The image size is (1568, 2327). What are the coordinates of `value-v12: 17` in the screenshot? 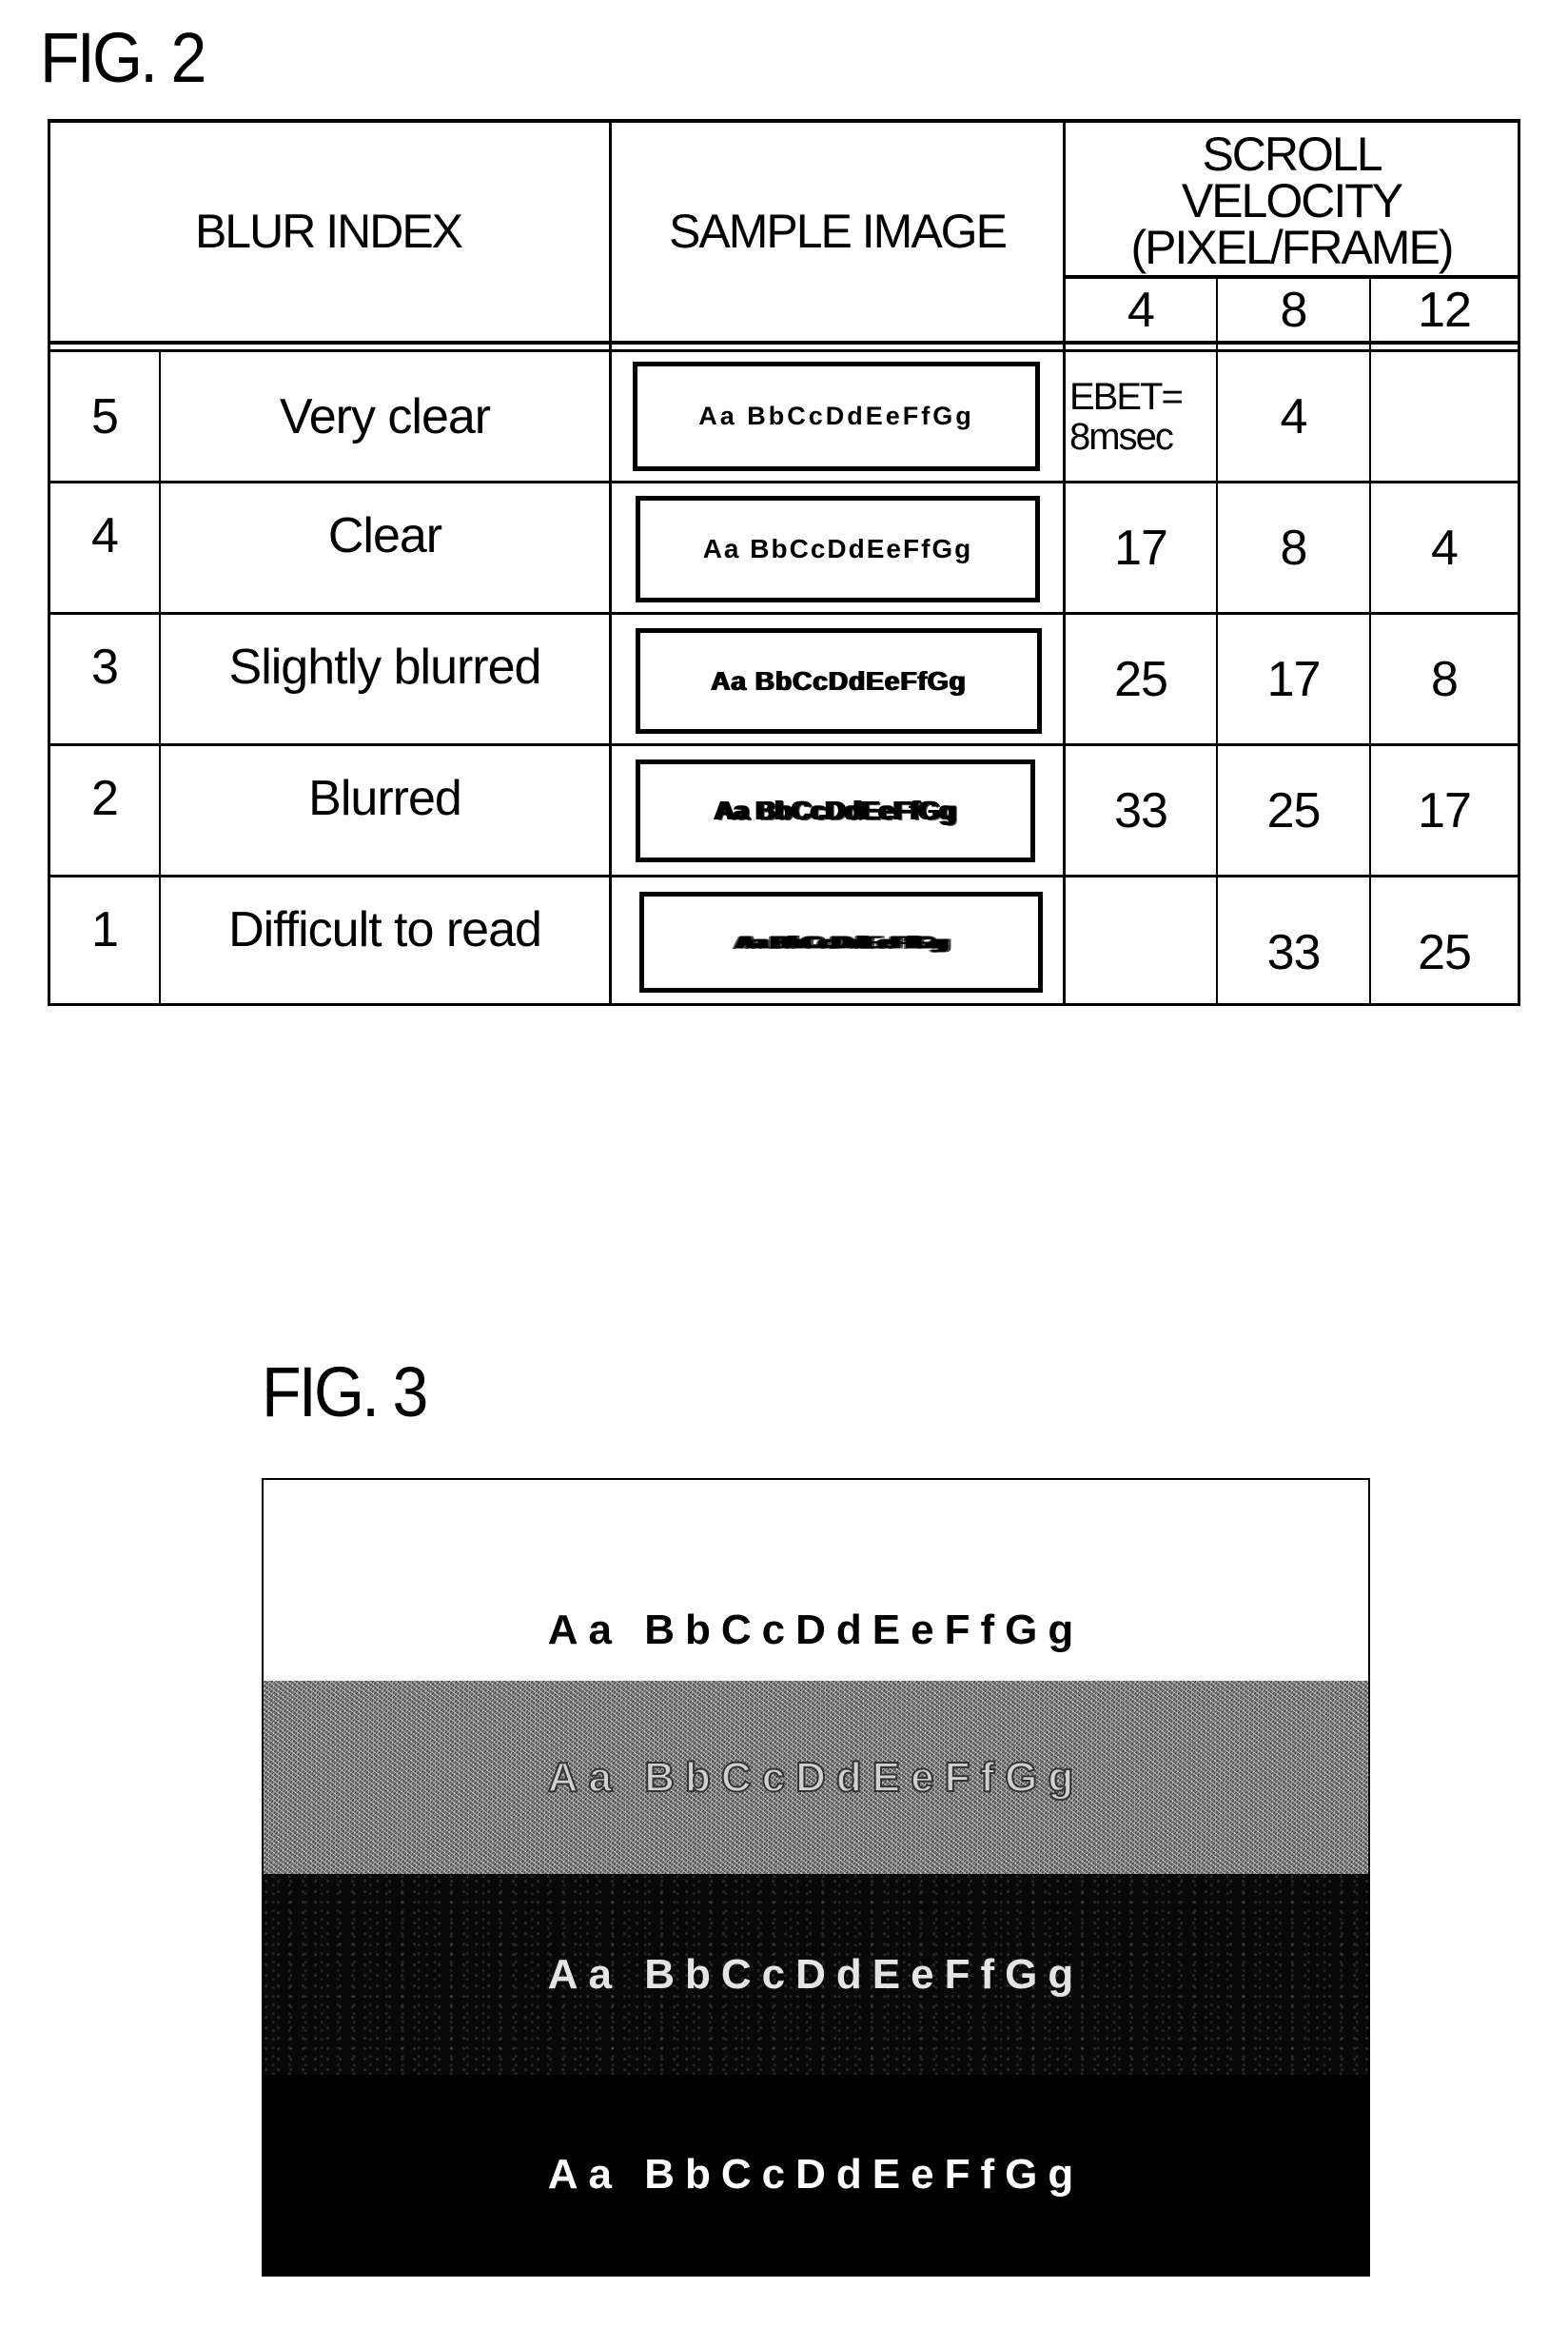 It's located at (1445, 810).